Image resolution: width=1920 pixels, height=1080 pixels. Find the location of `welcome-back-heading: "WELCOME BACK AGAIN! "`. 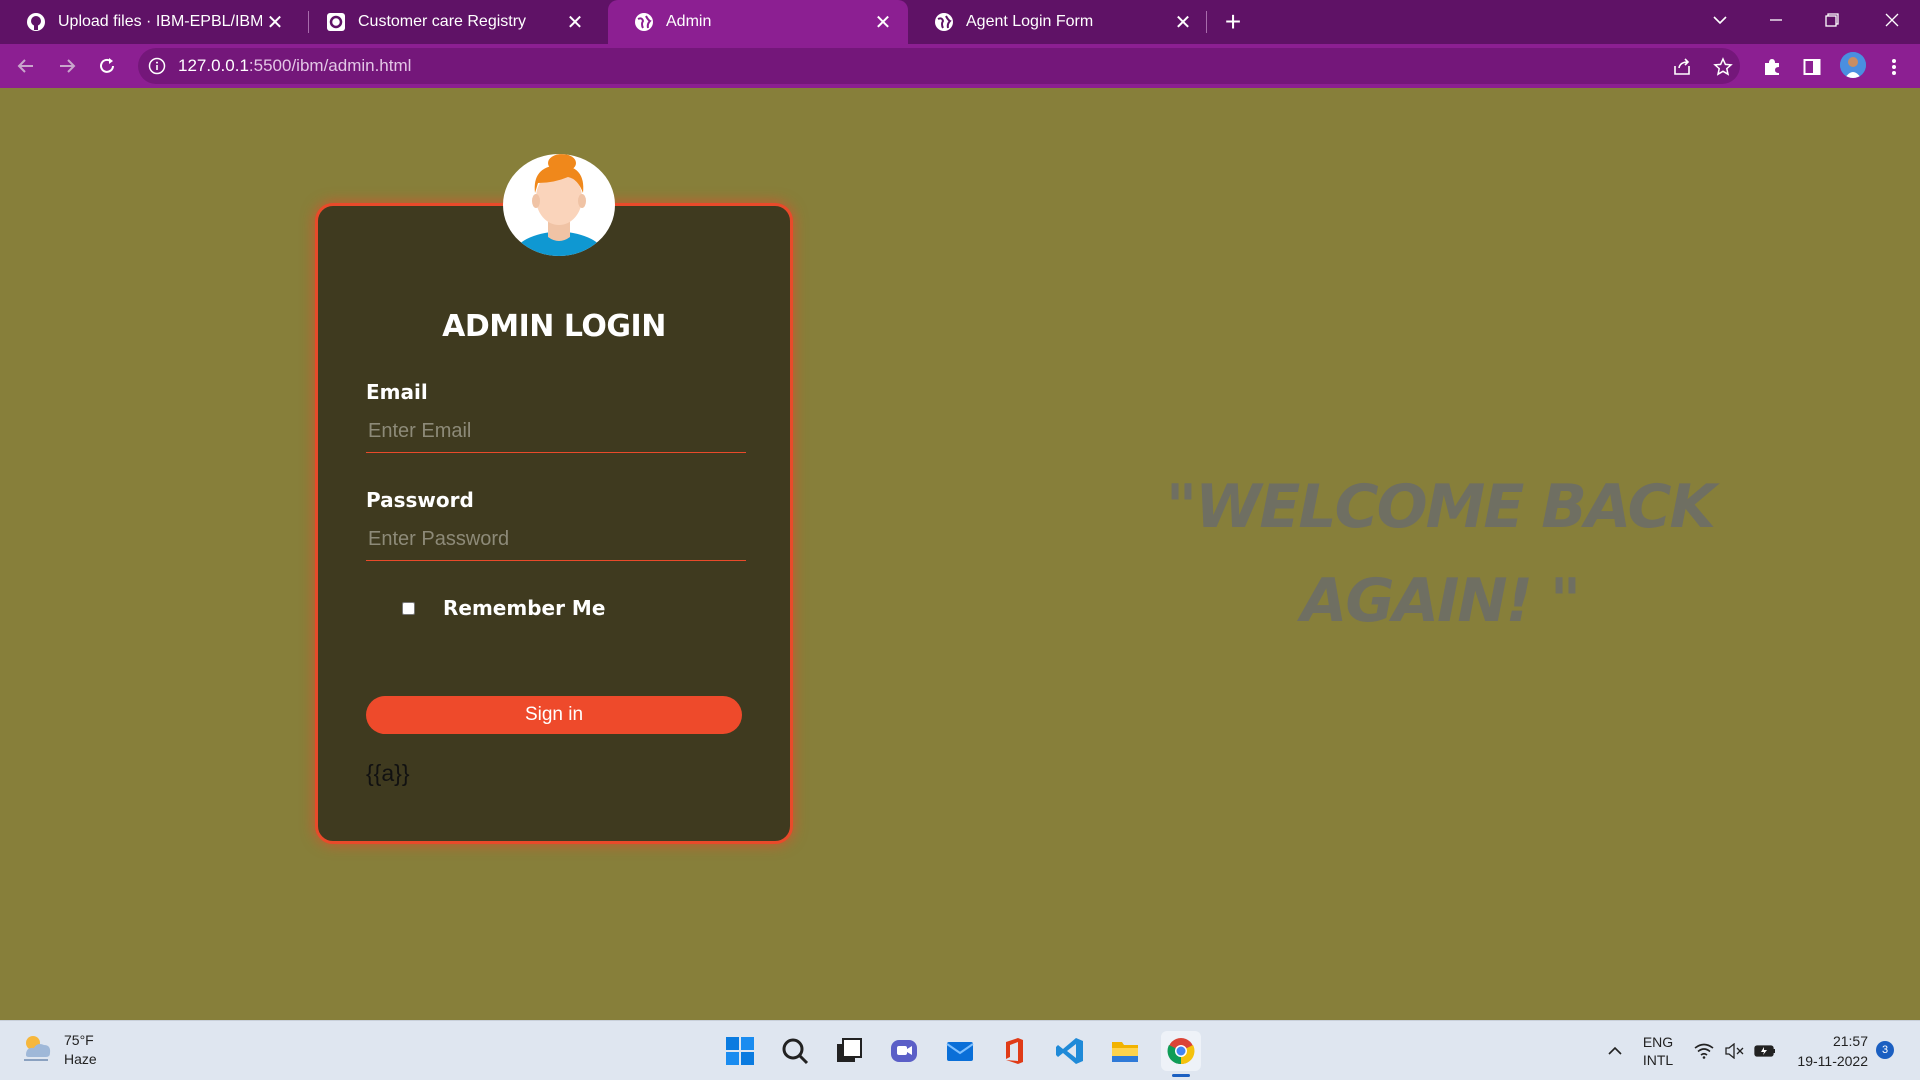

welcome-back-heading: "WELCOME BACK AGAIN! " is located at coordinates (1440, 554).